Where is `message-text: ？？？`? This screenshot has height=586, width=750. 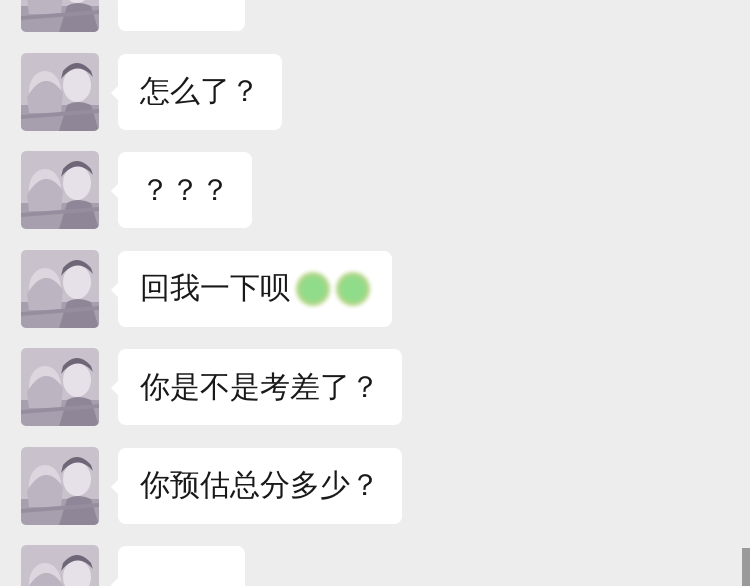 message-text: ？？？ is located at coordinates (185, 191).